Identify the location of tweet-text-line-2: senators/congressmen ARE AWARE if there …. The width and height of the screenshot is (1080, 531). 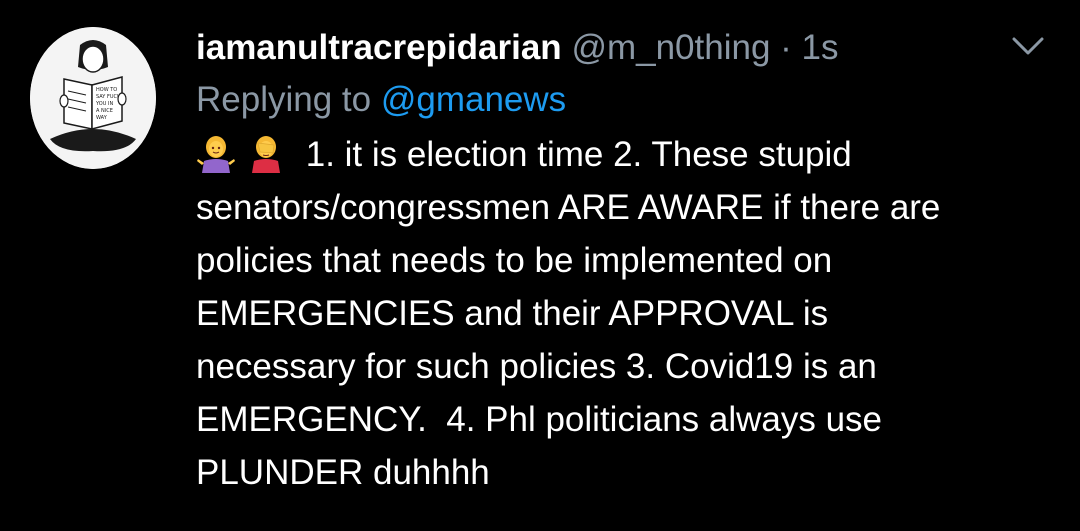
(568, 207).